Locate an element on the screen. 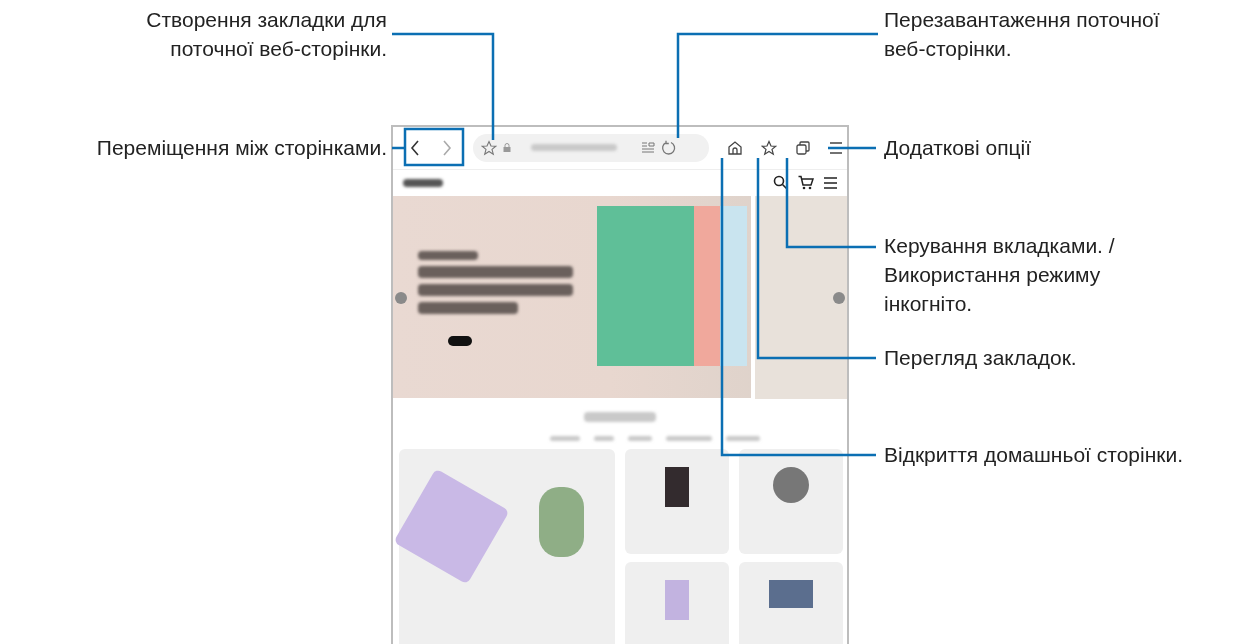 This screenshot has width=1239, height=644. tabs-icon is located at coordinates (803, 147).